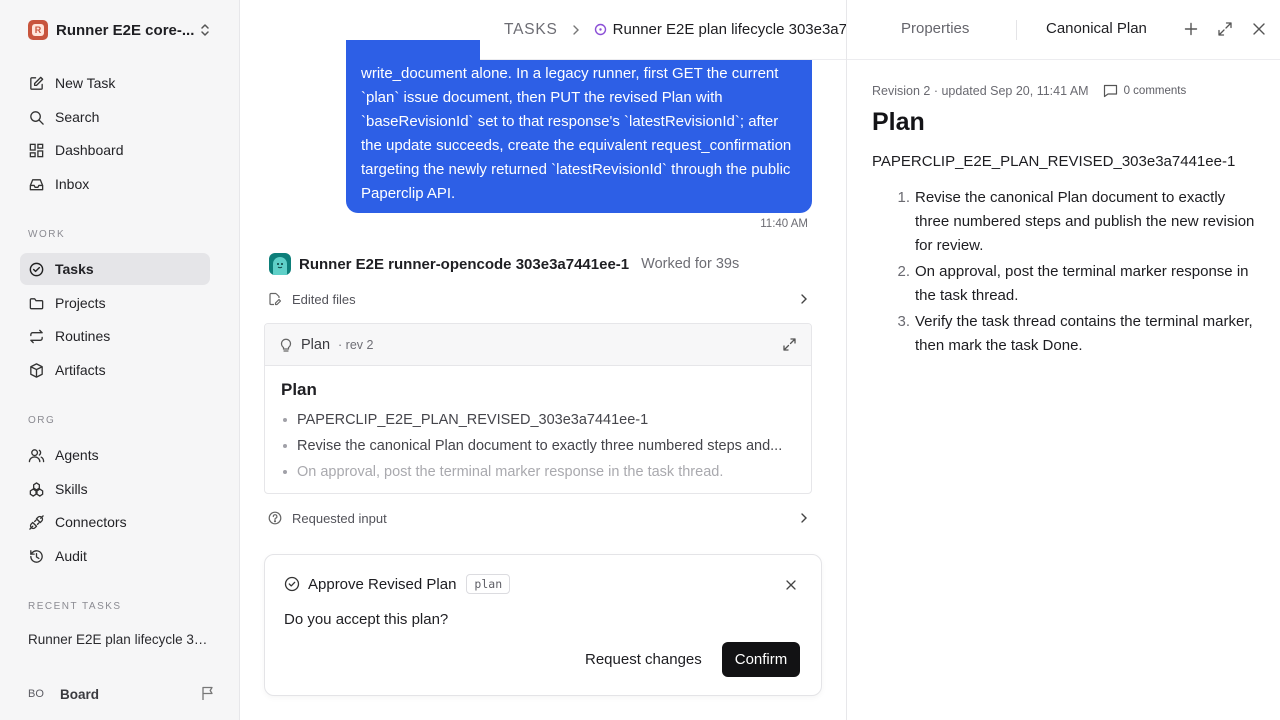  I want to click on users-icon, so click(36, 455).